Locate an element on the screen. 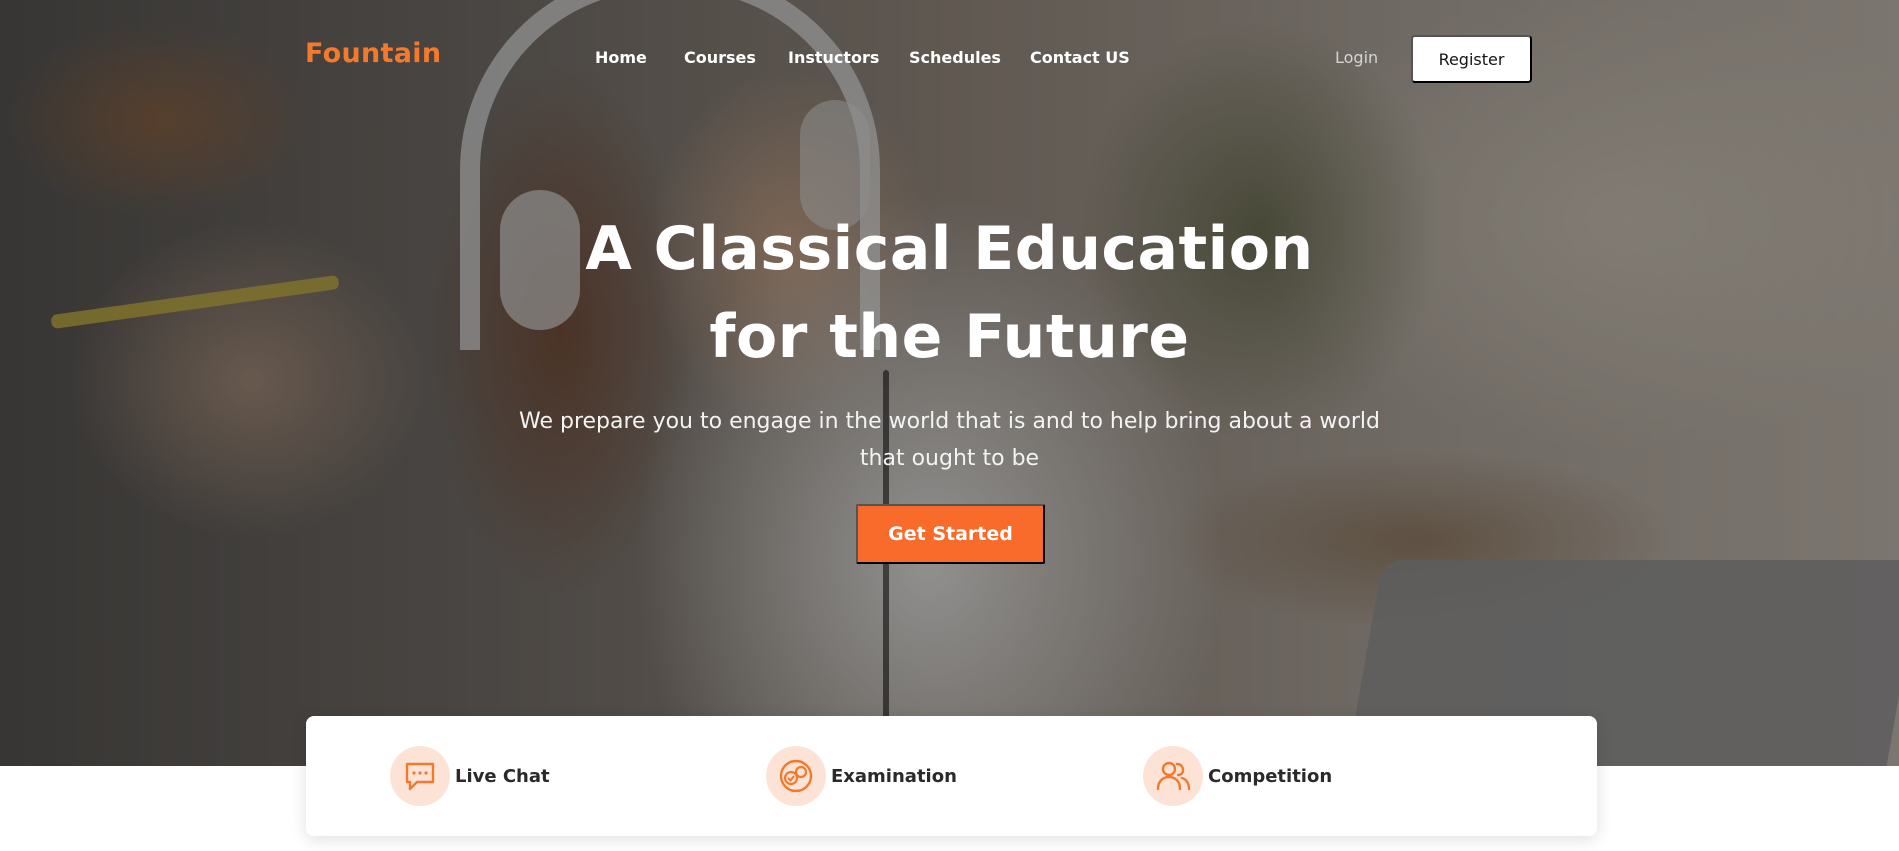 This screenshot has height=851, width=1899. nav-link-schedules: Schedules is located at coordinates (955, 57).